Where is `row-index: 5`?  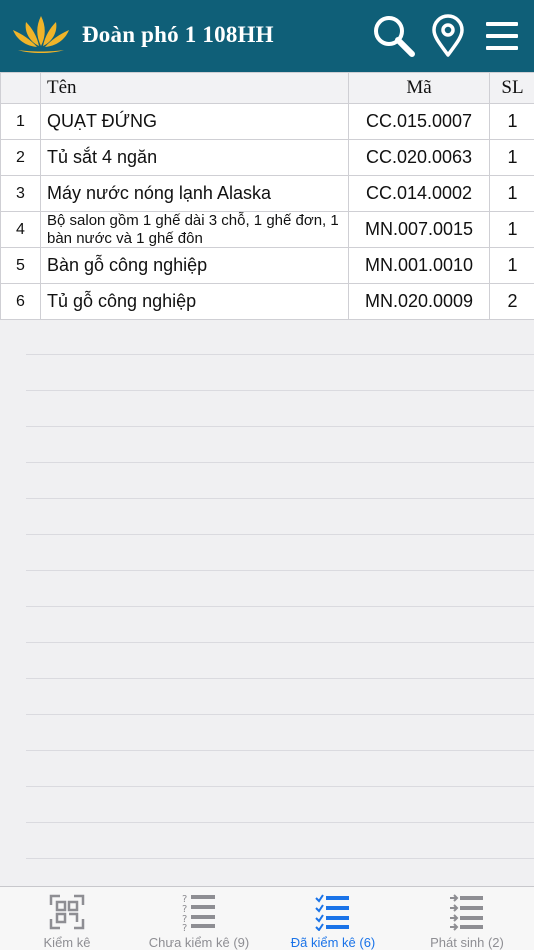
row-index: 5 is located at coordinates (21, 265).